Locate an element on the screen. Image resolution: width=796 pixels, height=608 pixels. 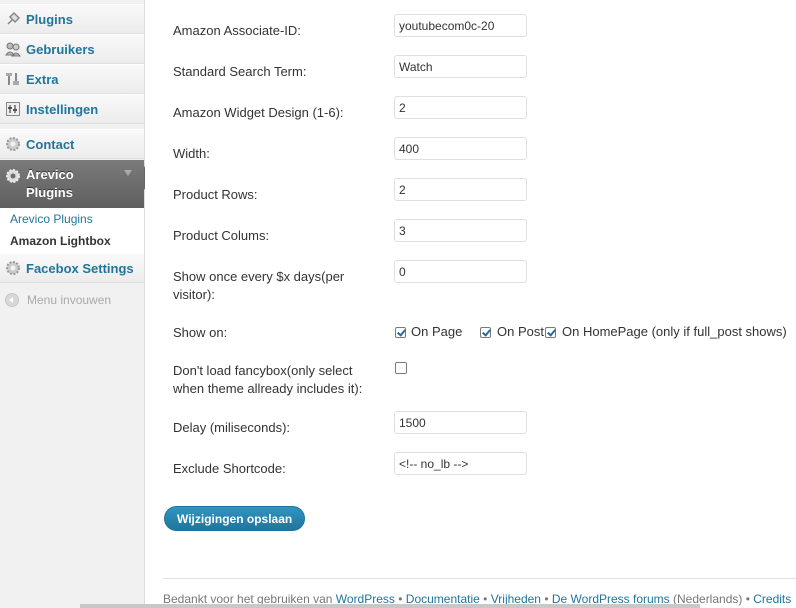
sidebar-item-settings: Instellingen is located at coordinates (72, 109).